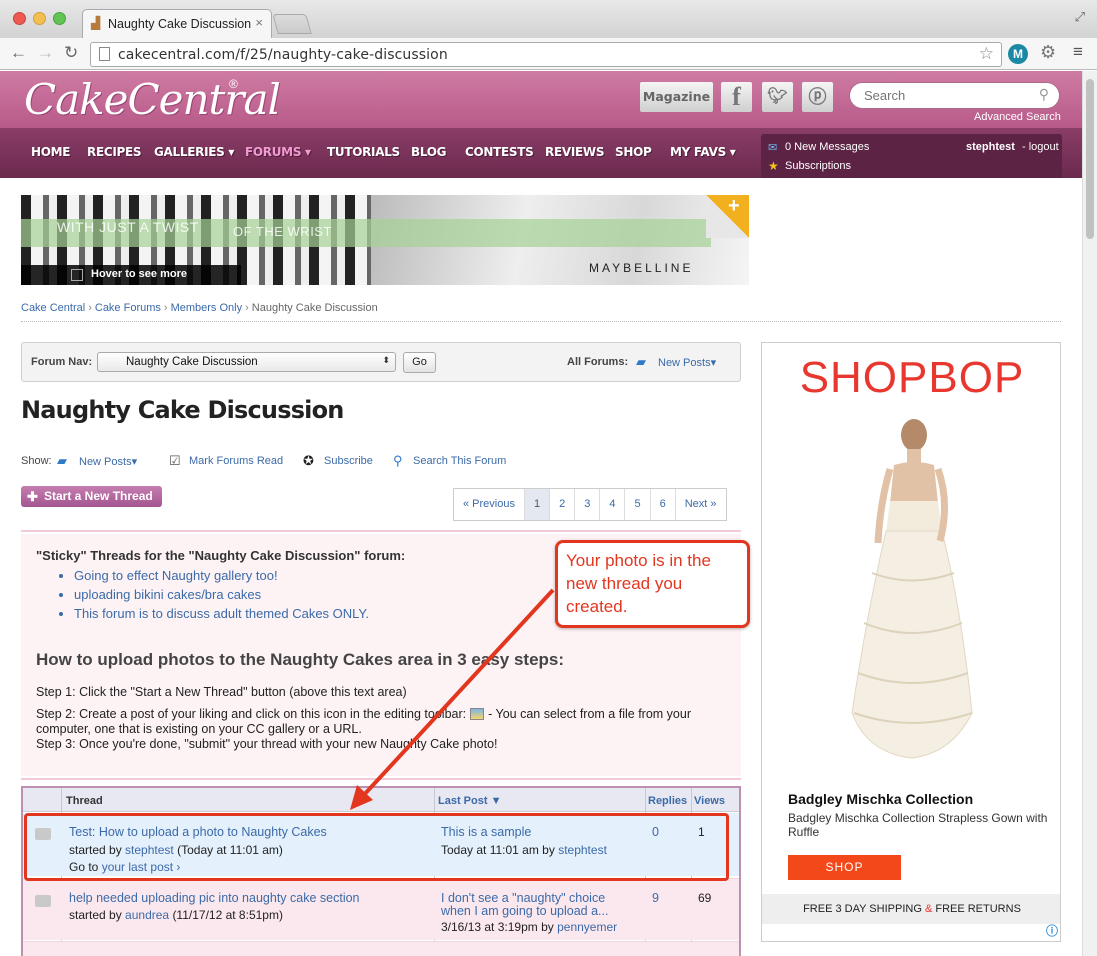 Image resolution: width=1097 pixels, height=956 pixels. What do you see at coordinates (655, 898) in the screenshot?
I see `replies-count: 9` at bounding box center [655, 898].